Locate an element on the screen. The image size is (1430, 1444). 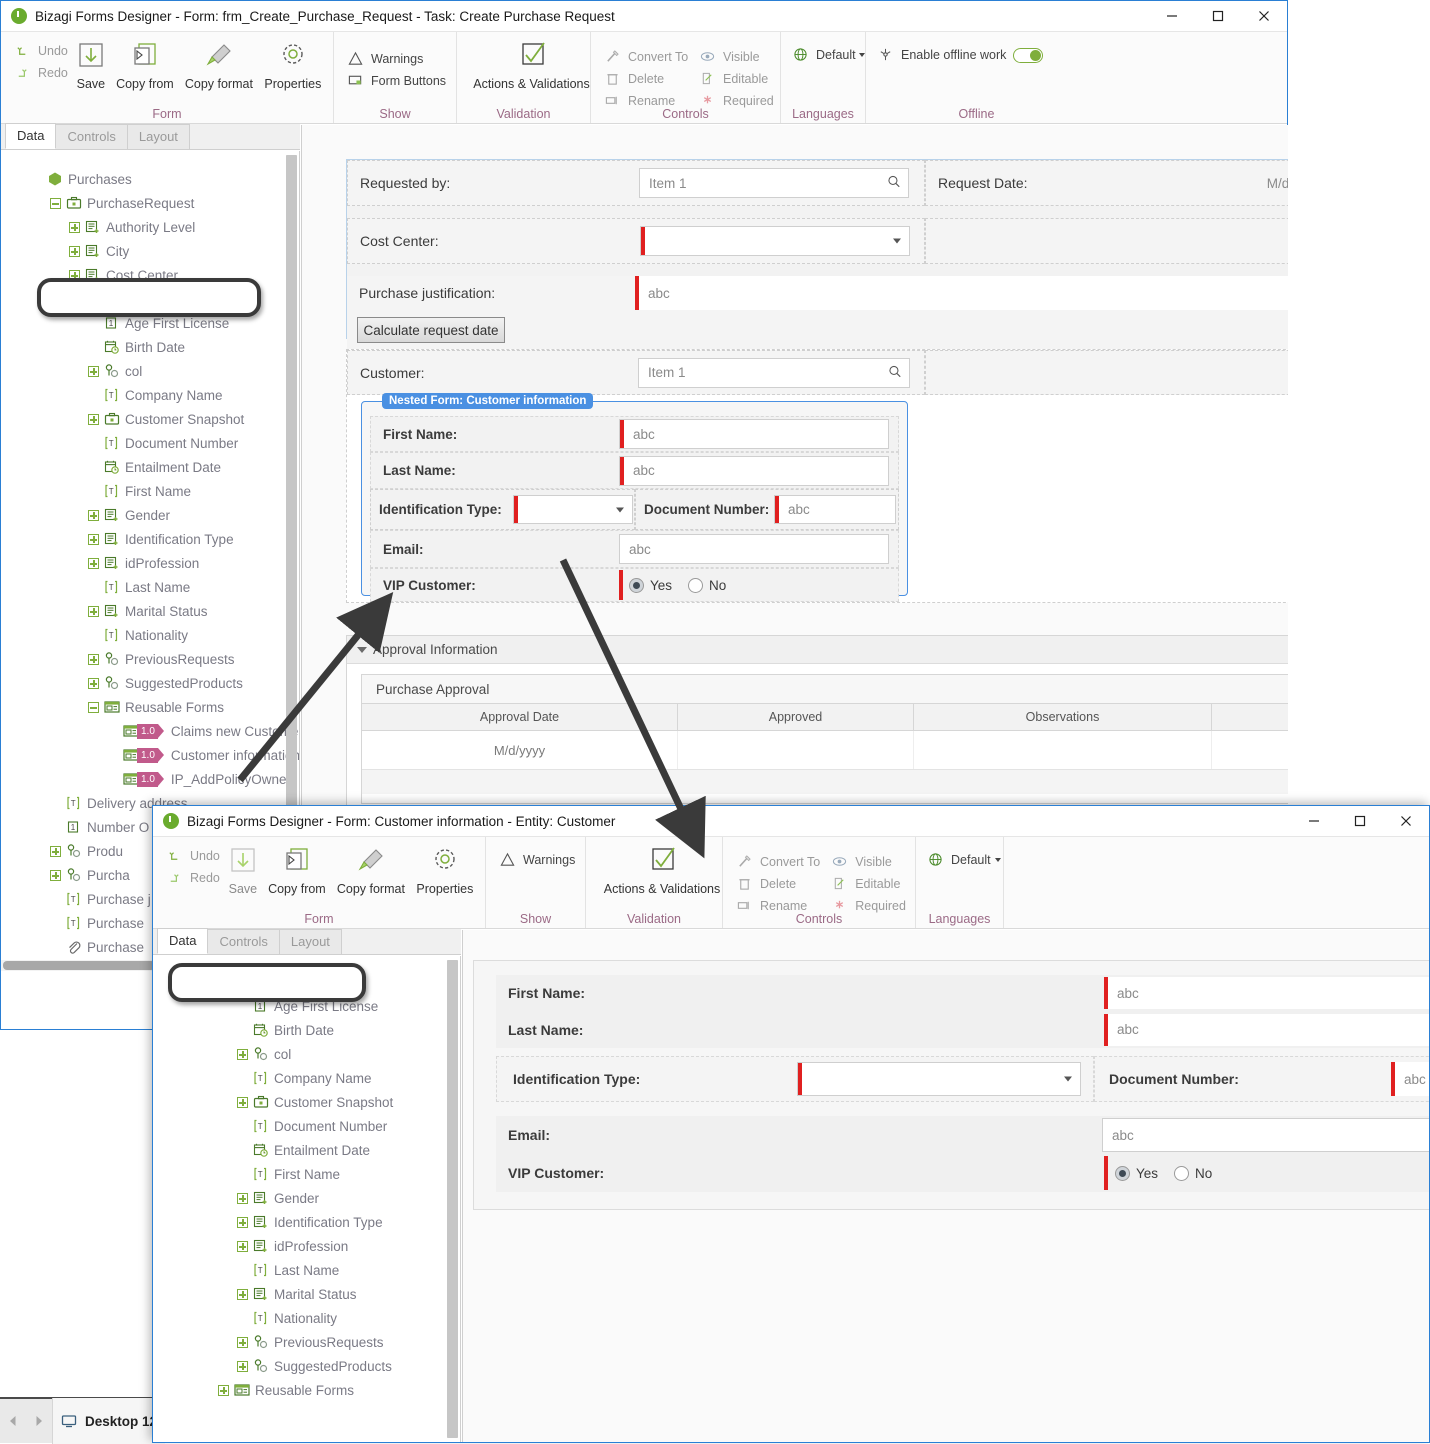
vip-no-radio is located at coordinates (696, 585).